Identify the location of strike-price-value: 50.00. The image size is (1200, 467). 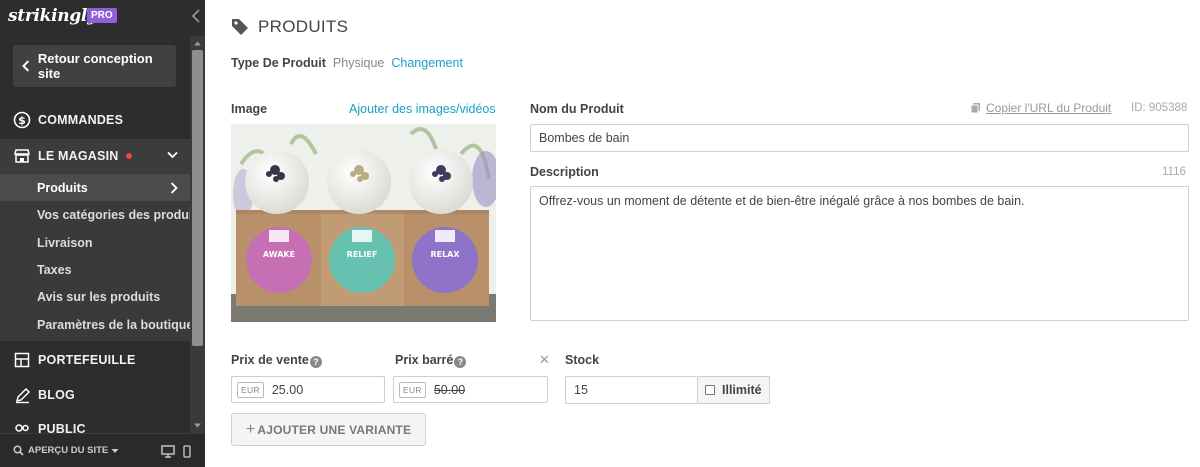
(449, 389).